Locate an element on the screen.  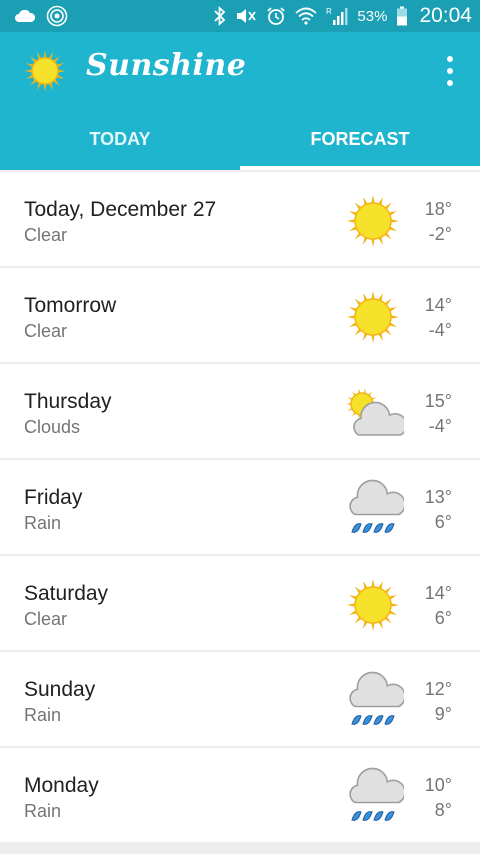
forecast-day: Saturday is located at coordinates (66, 593).